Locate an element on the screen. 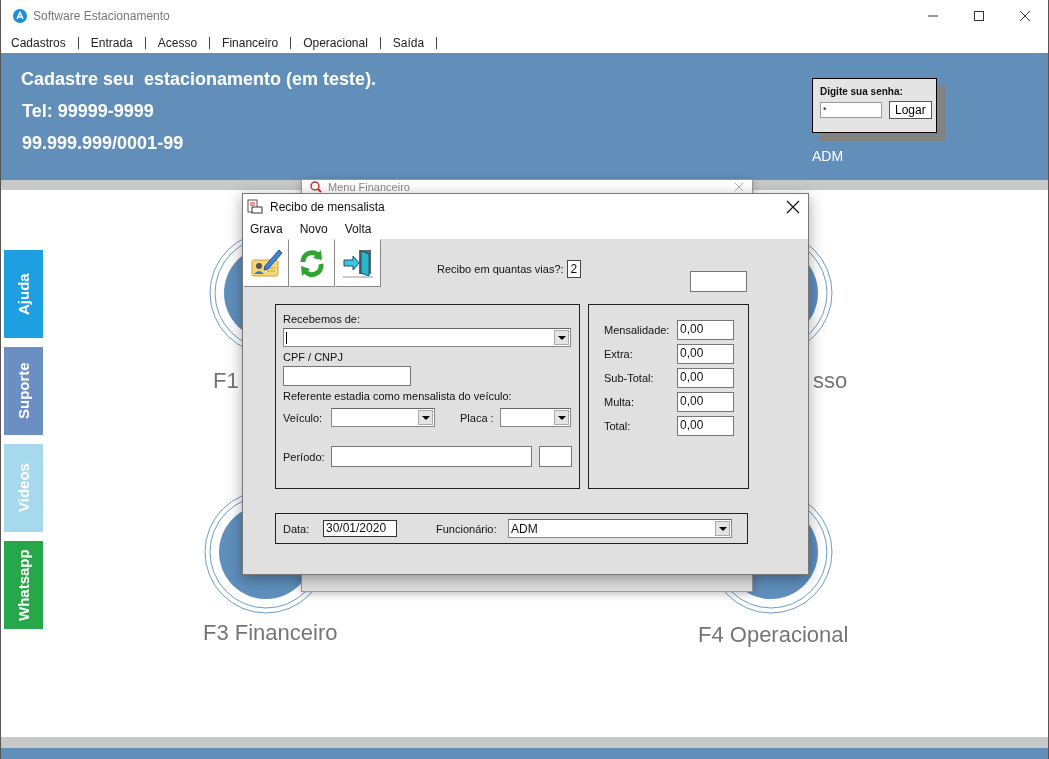  copies-field: 2 is located at coordinates (574, 269).